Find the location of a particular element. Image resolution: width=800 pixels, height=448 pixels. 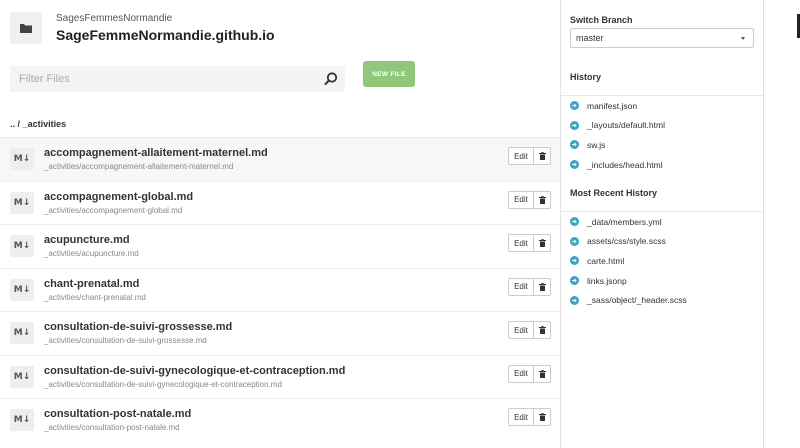

breadcrumb: .. / _activities is located at coordinates (38, 124).